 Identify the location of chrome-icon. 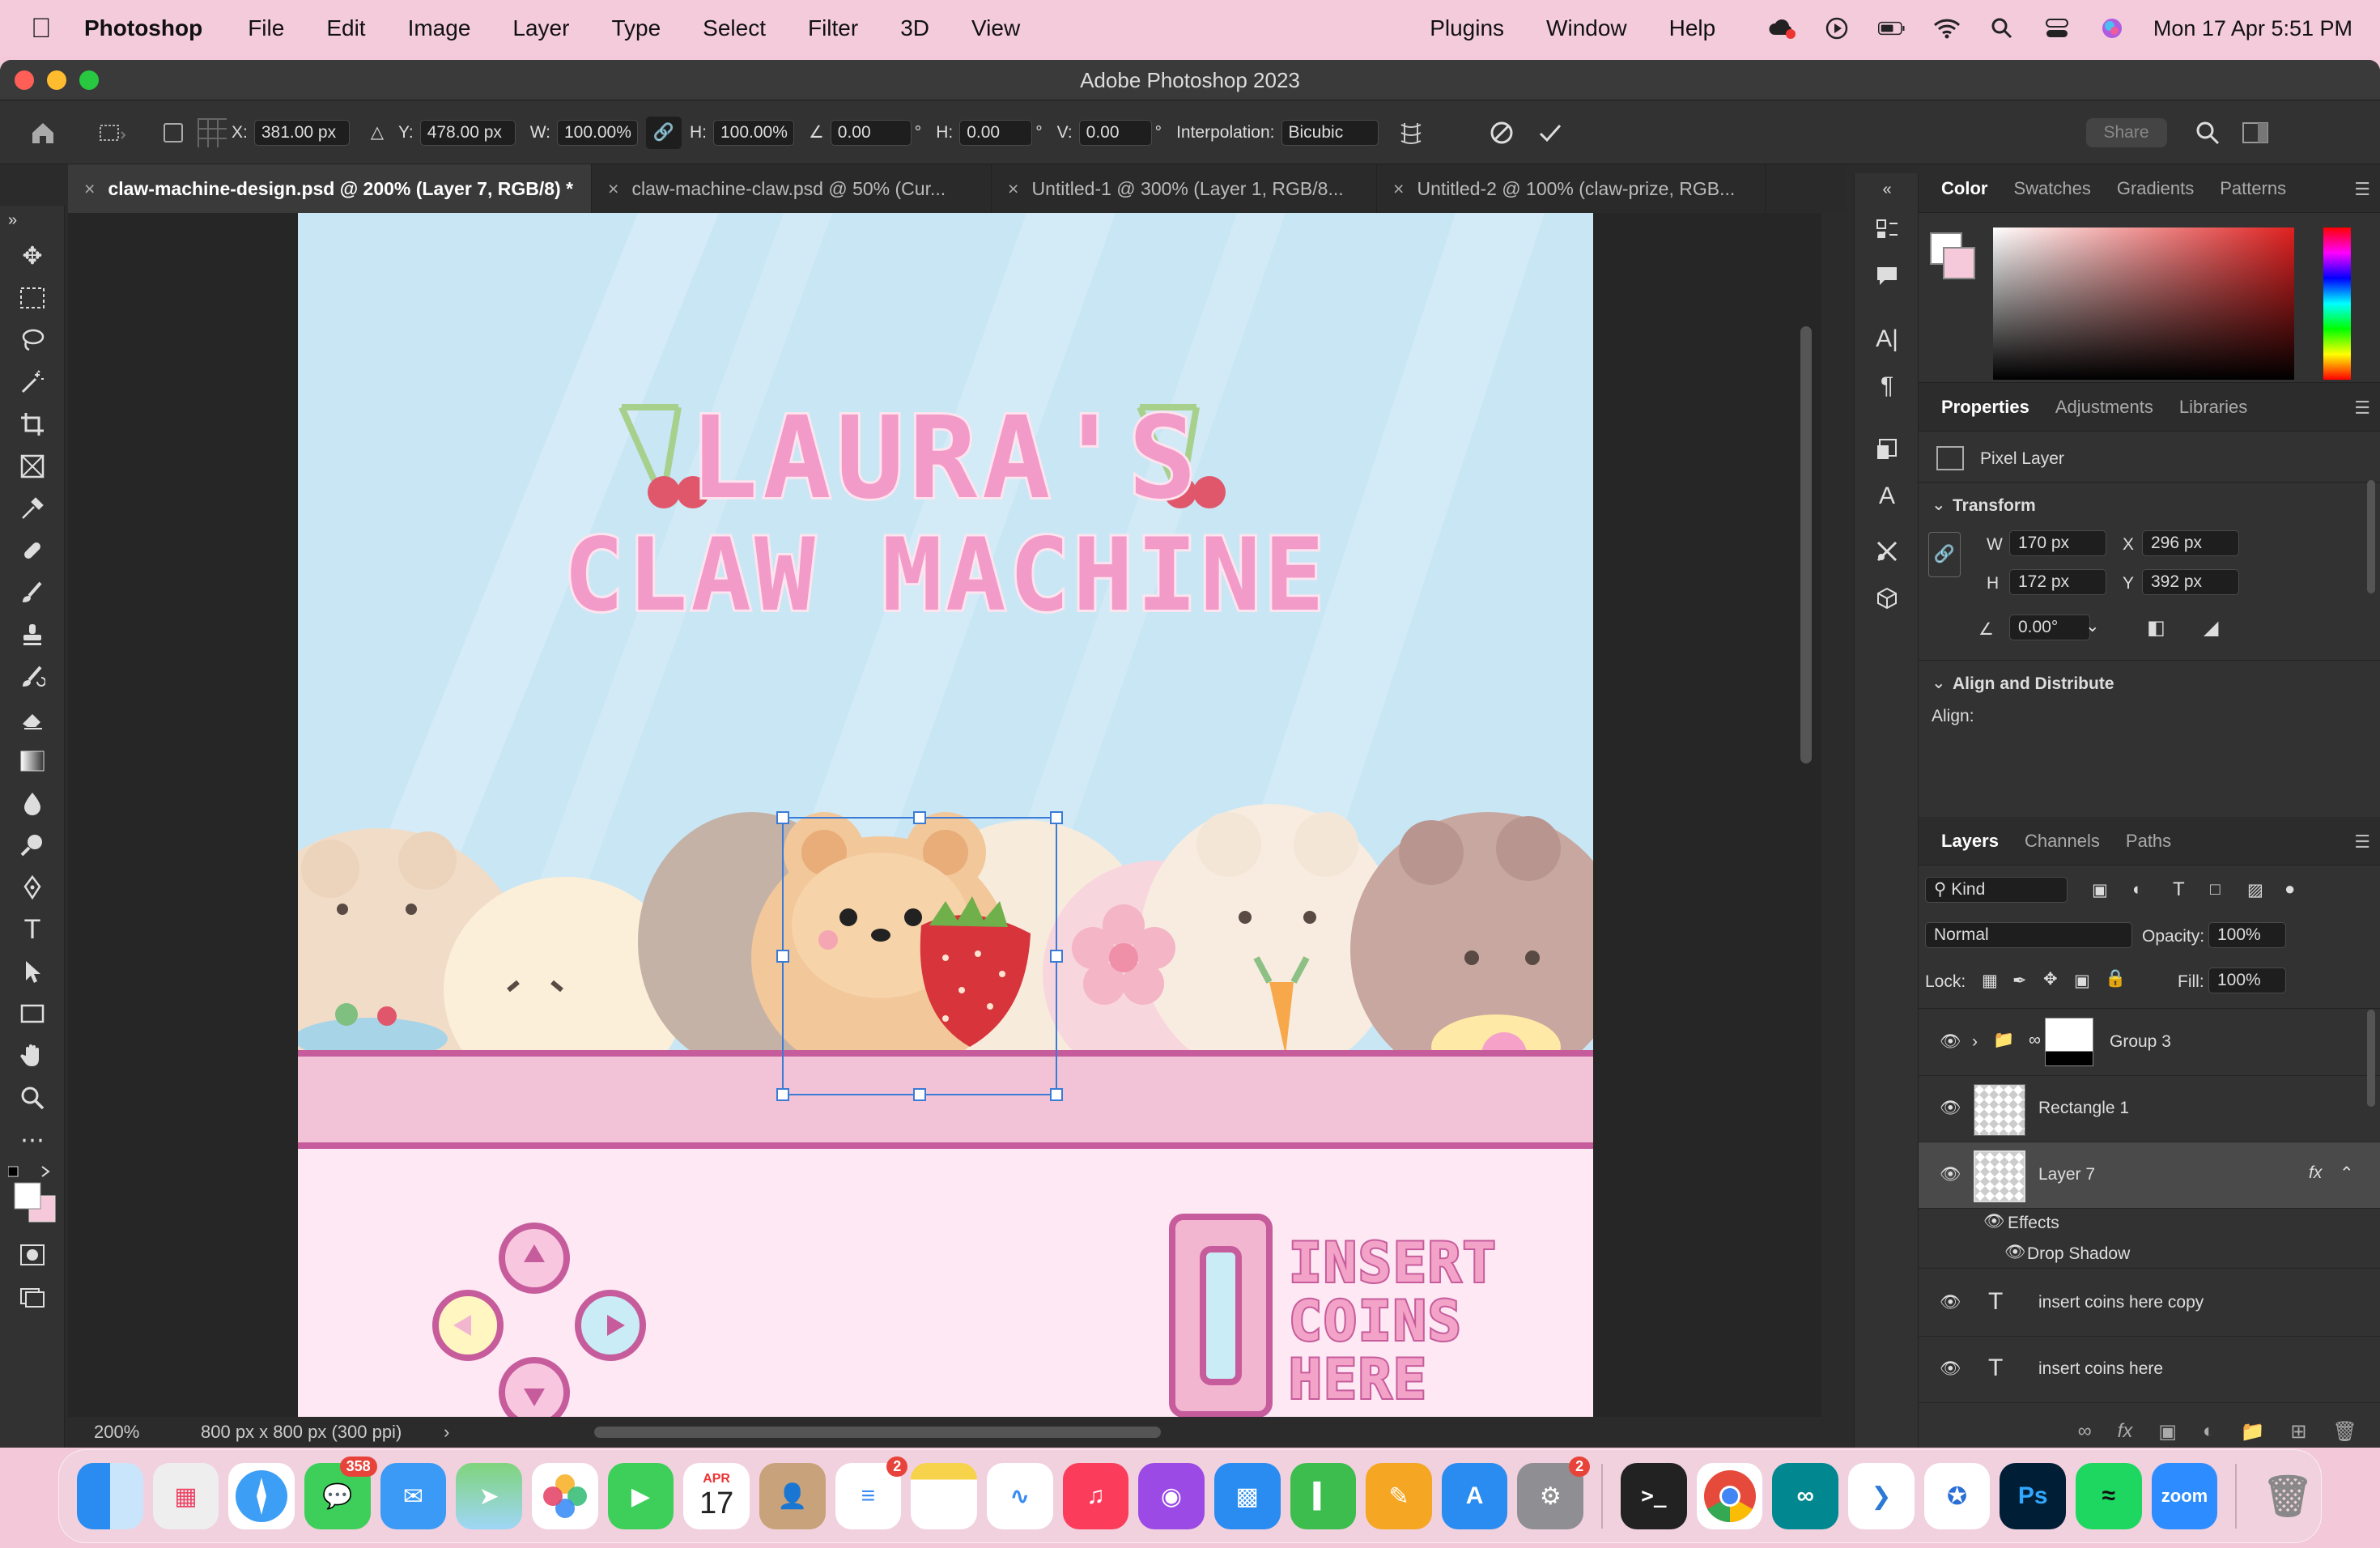
(1729, 1496).